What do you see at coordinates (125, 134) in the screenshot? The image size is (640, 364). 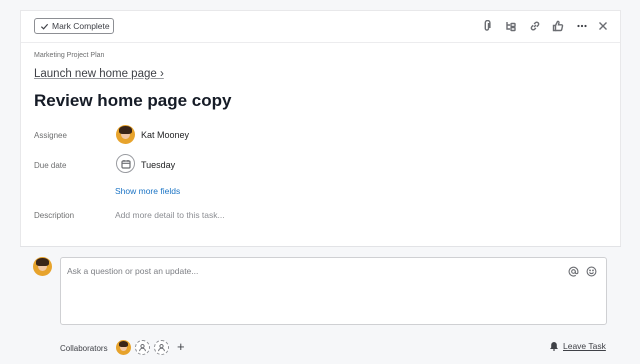 I see `assignee-avatar` at bounding box center [125, 134].